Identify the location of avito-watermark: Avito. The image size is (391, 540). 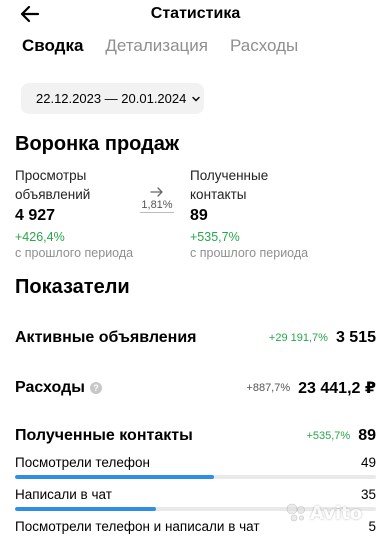
(323, 513).